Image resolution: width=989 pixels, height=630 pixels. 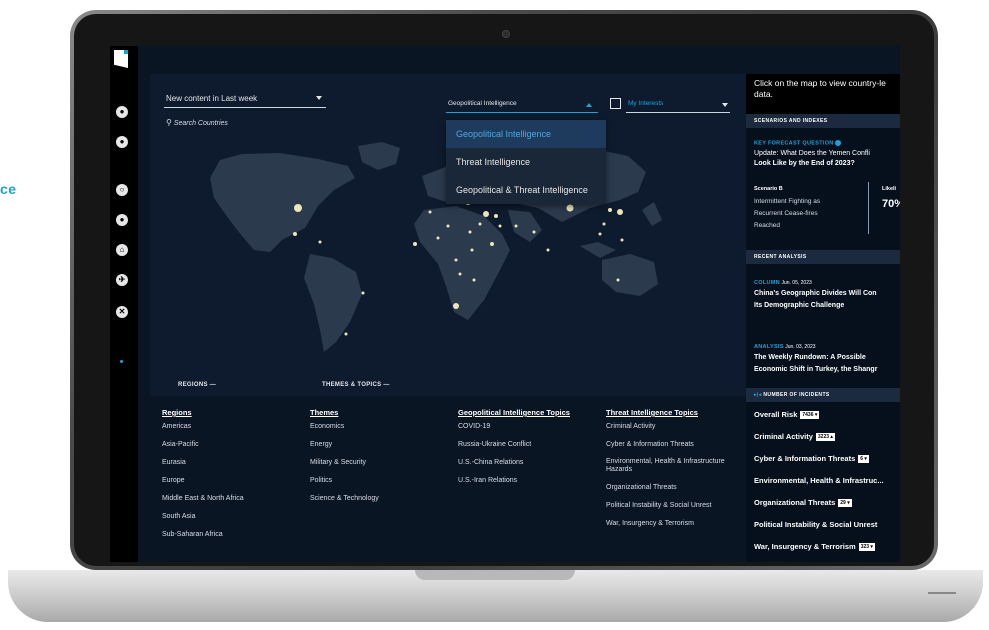 What do you see at coordinates (805, 458) in the screenshot?
I see `incident-label: Cyber & Information Threats` at bounding box center [805, 458].